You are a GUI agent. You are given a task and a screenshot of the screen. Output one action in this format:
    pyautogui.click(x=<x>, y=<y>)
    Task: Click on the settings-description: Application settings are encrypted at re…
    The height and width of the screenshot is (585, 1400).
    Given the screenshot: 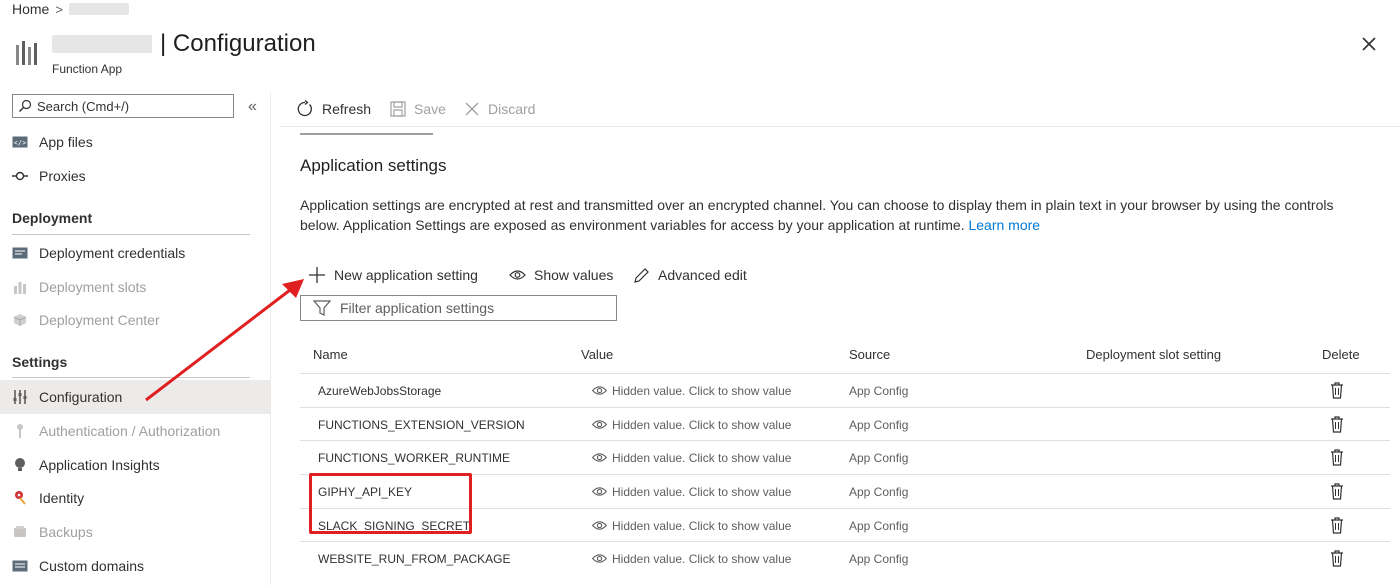 What is the action you would take?
    pyautogui.click(x=835, y=215)
    